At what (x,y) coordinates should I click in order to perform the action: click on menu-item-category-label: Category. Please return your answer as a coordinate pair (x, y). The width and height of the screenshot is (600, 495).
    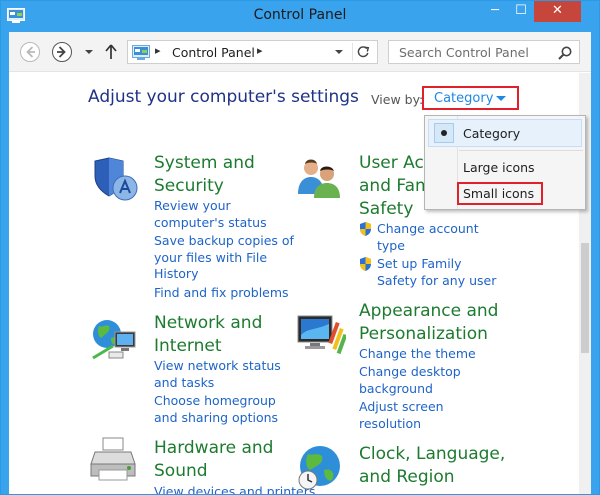
    Looking at the image, I should click on (491, 133).